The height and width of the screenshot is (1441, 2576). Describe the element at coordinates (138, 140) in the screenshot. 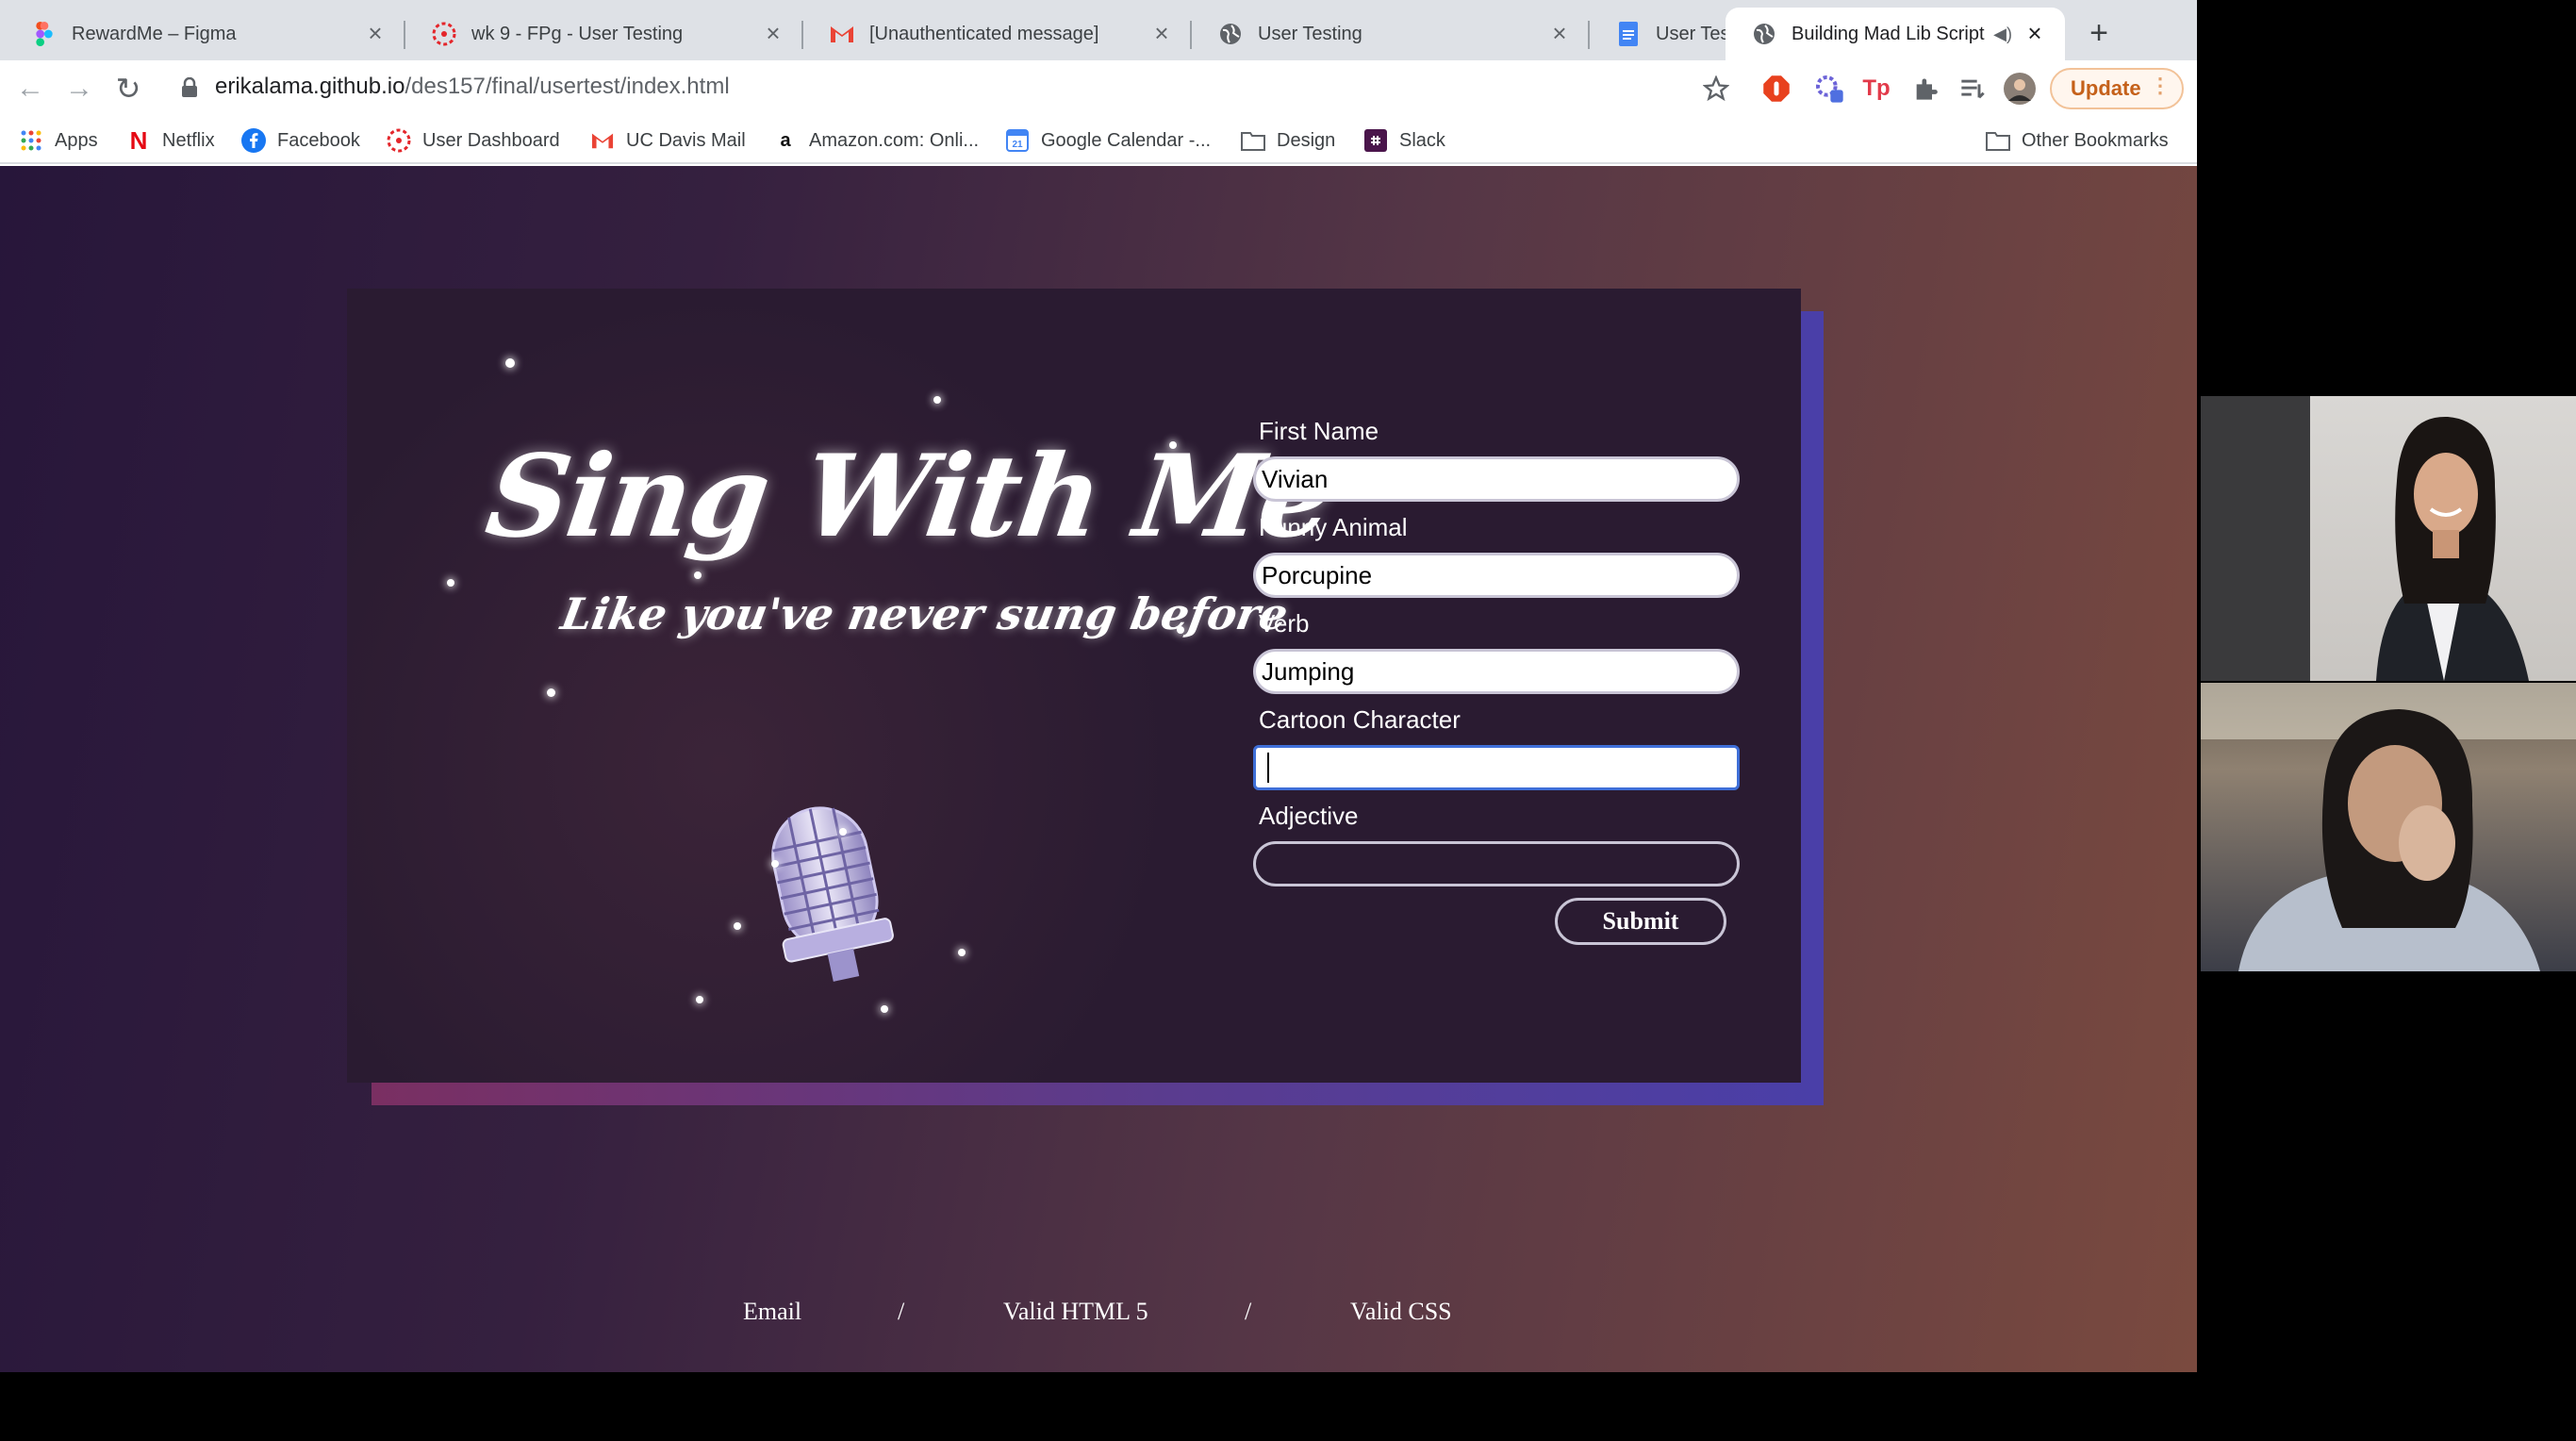

I see `netflix-icon: N` at that location.